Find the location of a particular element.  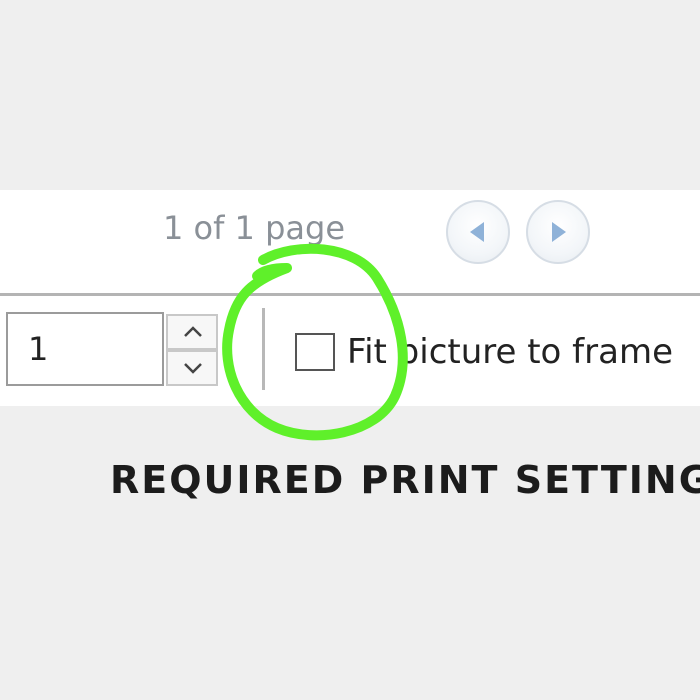

next-page-button is located at coordinates (558, 232).